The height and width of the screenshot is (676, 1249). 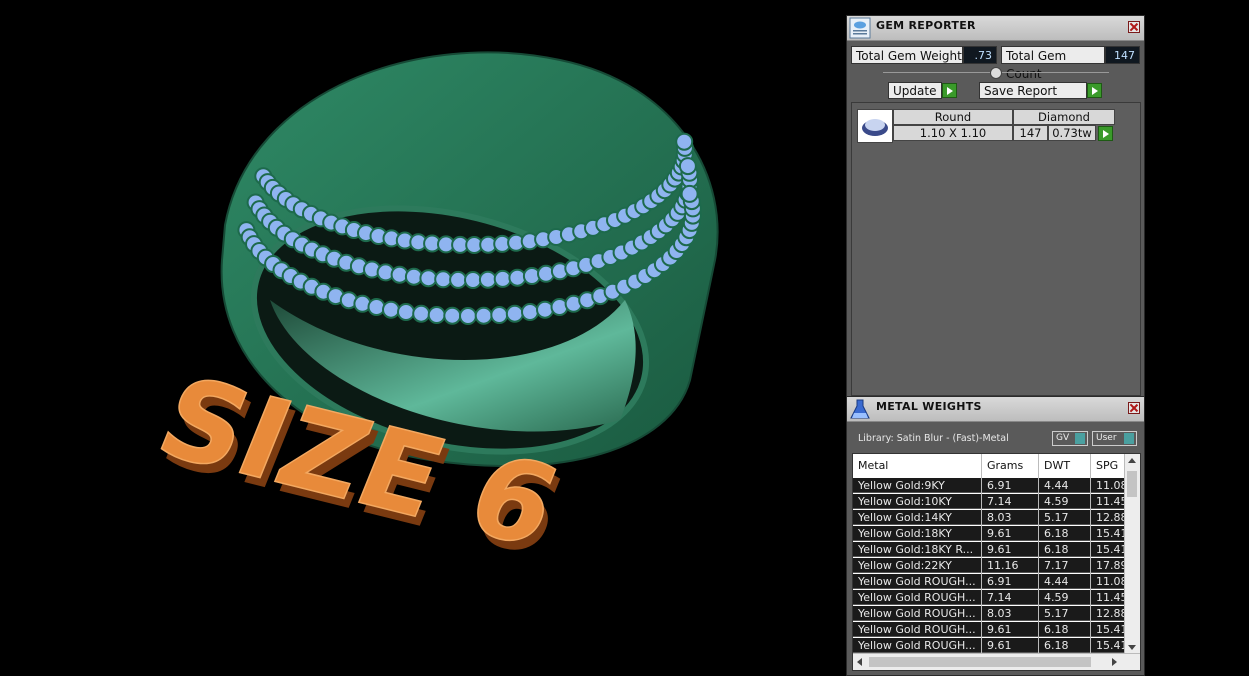 I want to click on update-button: Update, so click(x=915, y=90).